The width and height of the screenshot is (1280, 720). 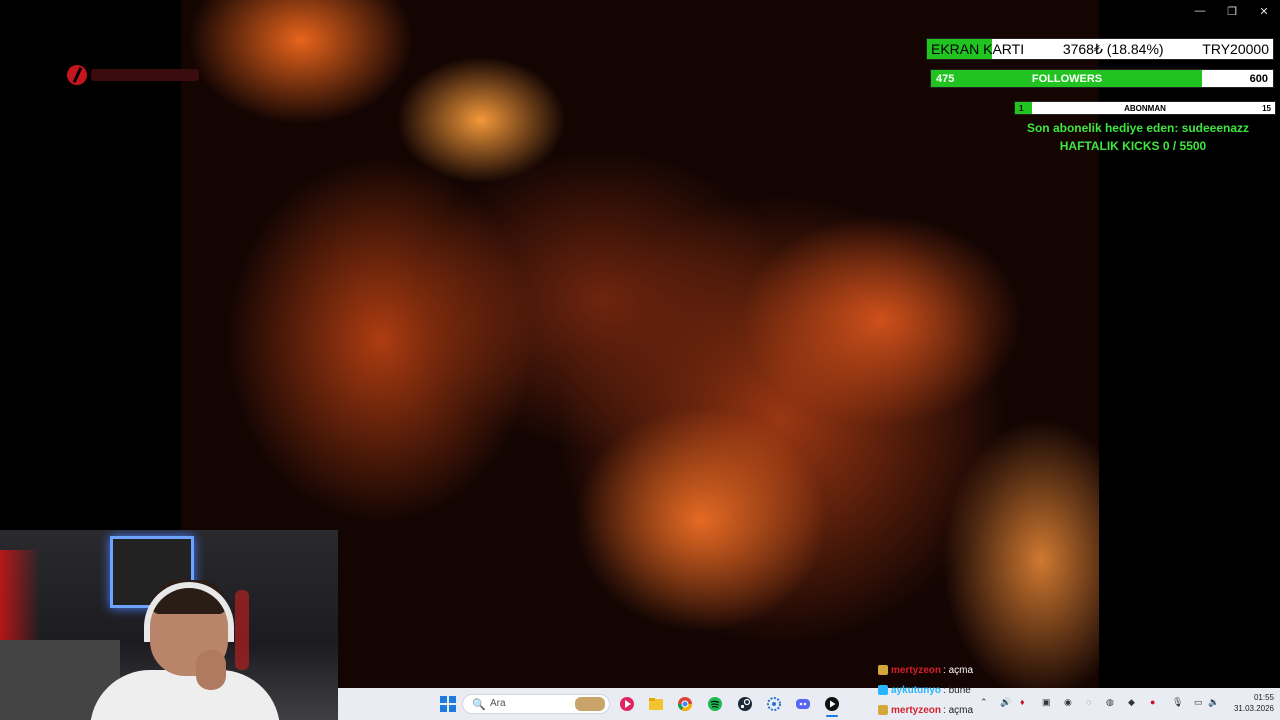 What do you see at coordinates (1213, 702) in the screenshot?
I see `tray-speaker-icon: 🔉` at bounding box center [1213, 702].